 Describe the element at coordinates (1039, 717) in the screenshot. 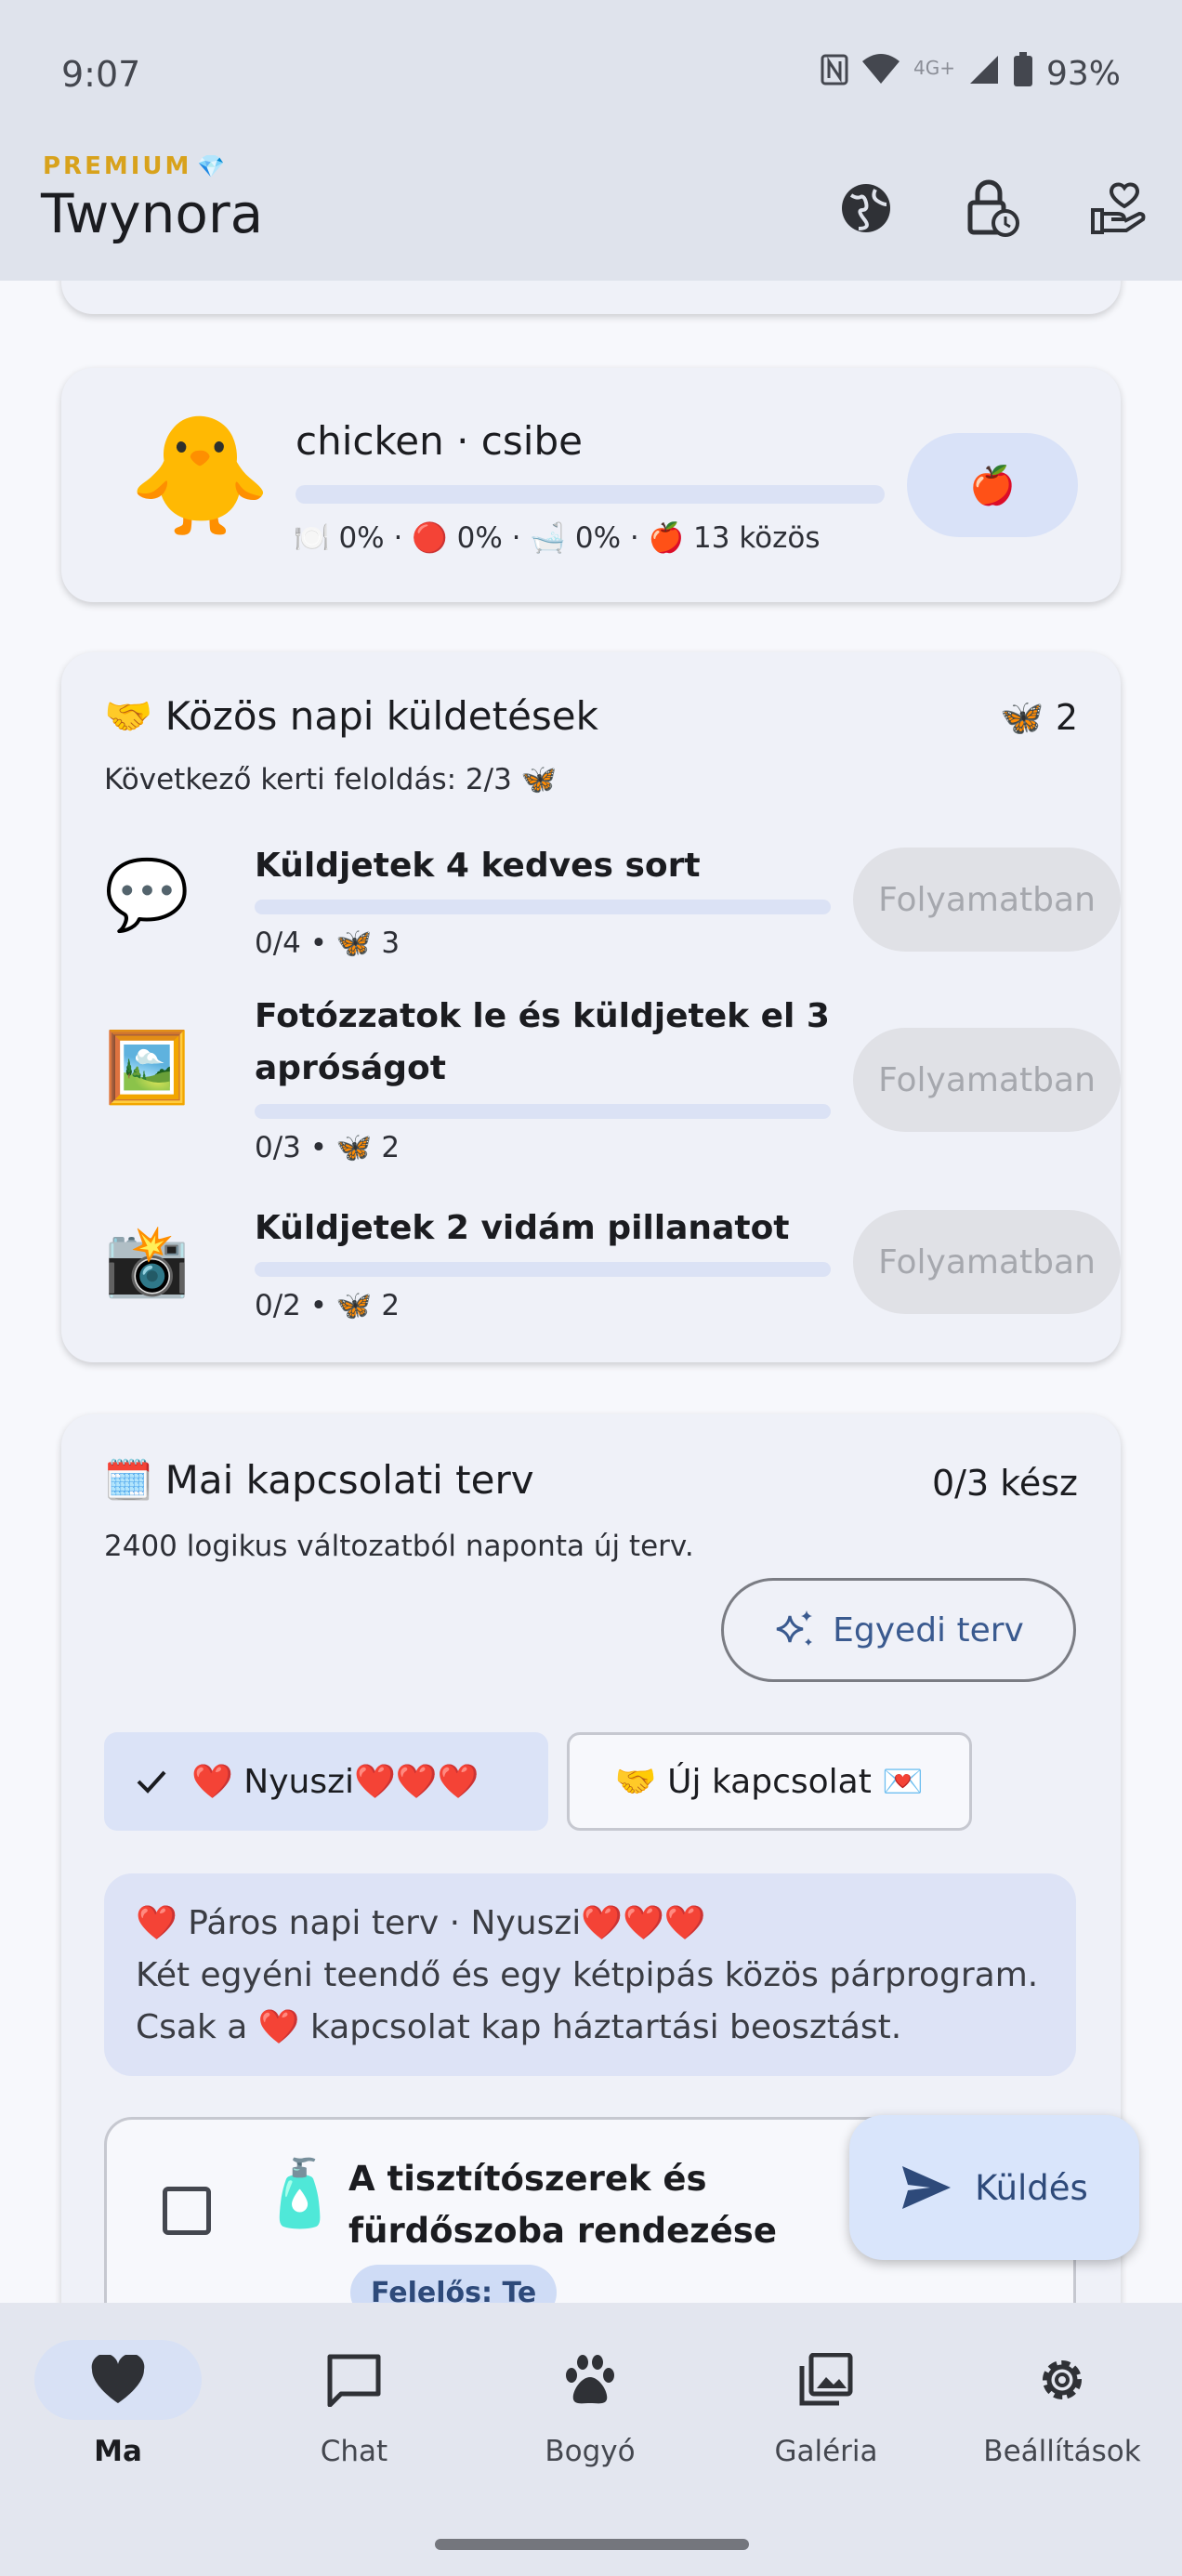

I see `butterfly-count: 🦋 2` at that location.